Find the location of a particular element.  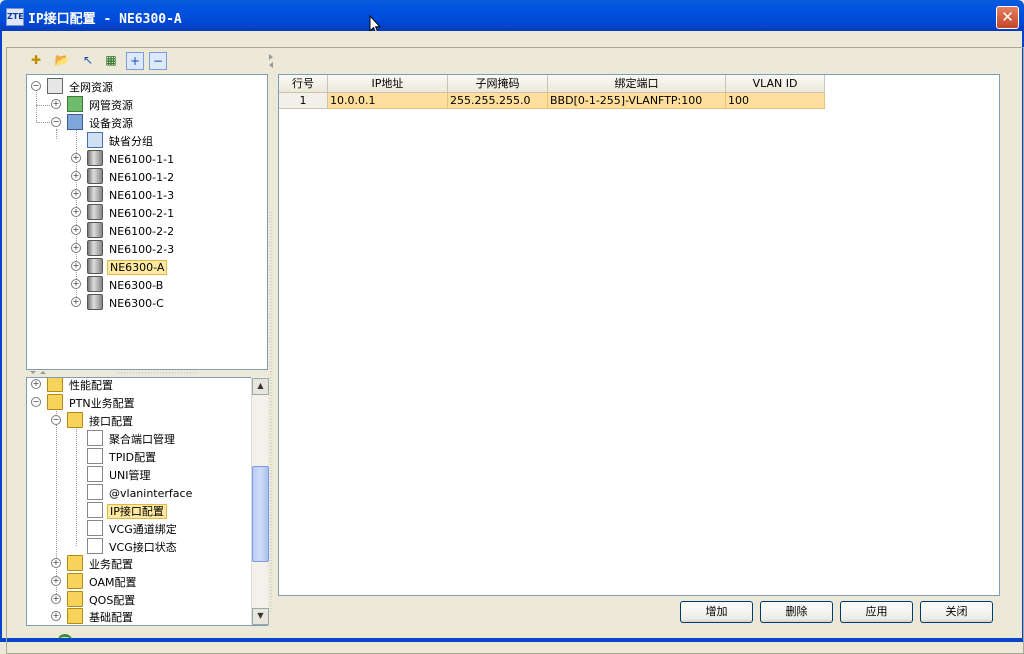

tree-label: NE6300-B is located at coordinates (136, 285).